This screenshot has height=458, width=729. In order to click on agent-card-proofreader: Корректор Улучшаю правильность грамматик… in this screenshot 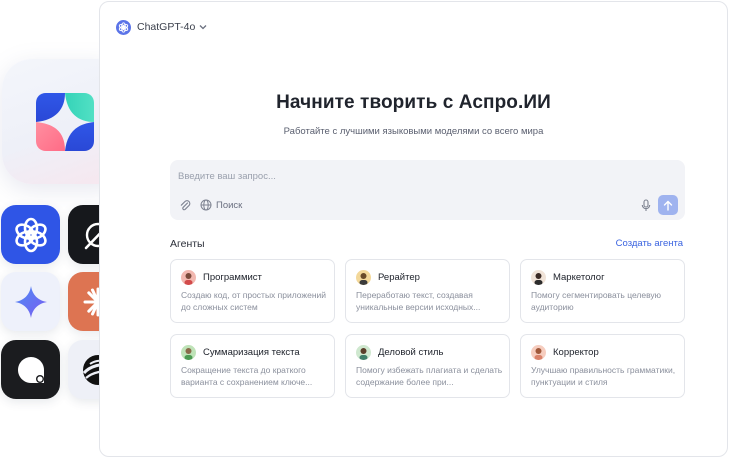, I will do `click(602, 366)`.